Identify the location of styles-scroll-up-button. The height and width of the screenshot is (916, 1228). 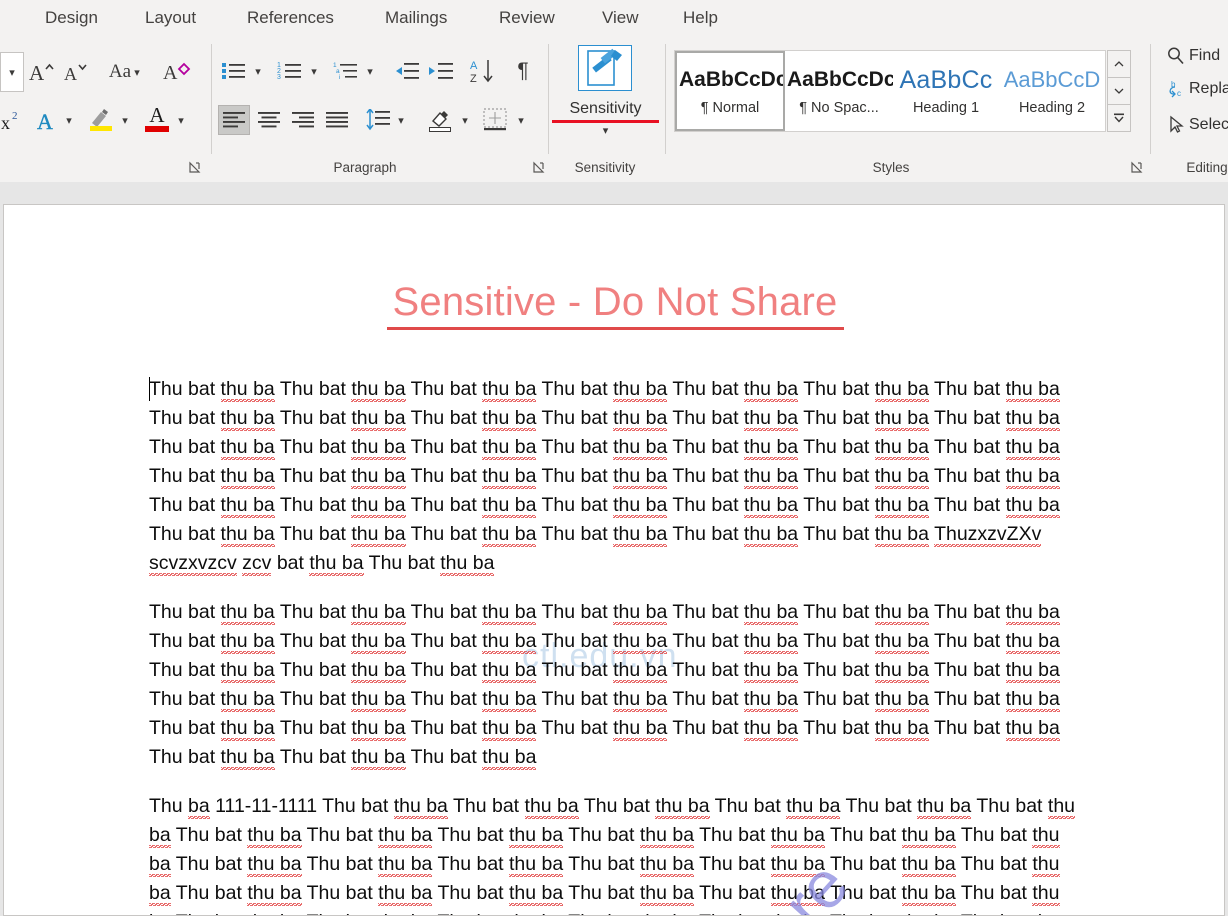
(1119, 64).